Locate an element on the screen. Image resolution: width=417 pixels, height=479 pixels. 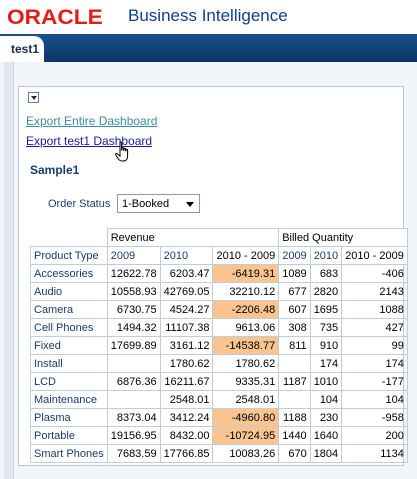
revenue-cell: 9613.06 is located at coordinates (246, 327).